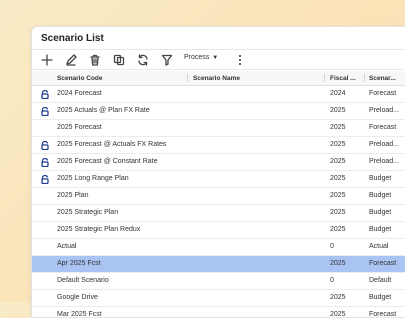 The width and height of the screenshot is (405, 318). What do you see at coordinates (79, 263) in the screenshot?
I see `cell-scenario-code: Apr 2025 Fcst` at bounding box center [79, 263].